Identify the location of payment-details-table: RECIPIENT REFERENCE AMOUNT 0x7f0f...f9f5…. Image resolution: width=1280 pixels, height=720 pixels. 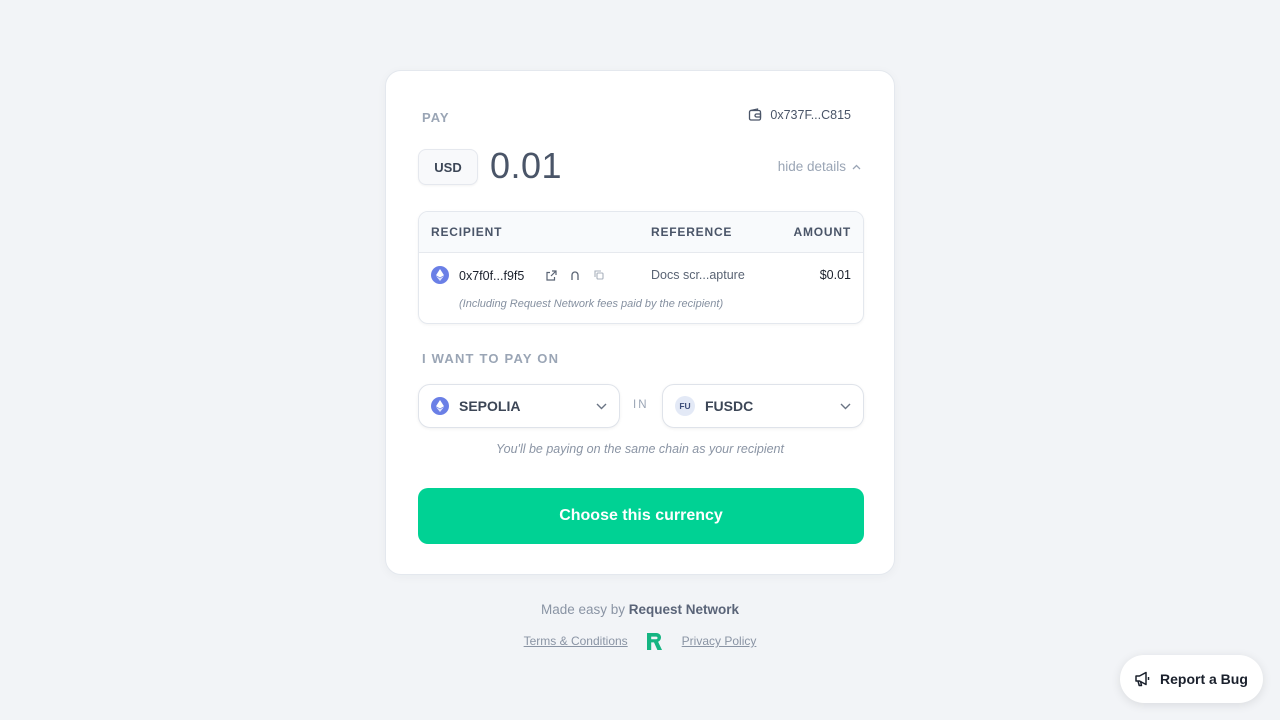
(641, 267).